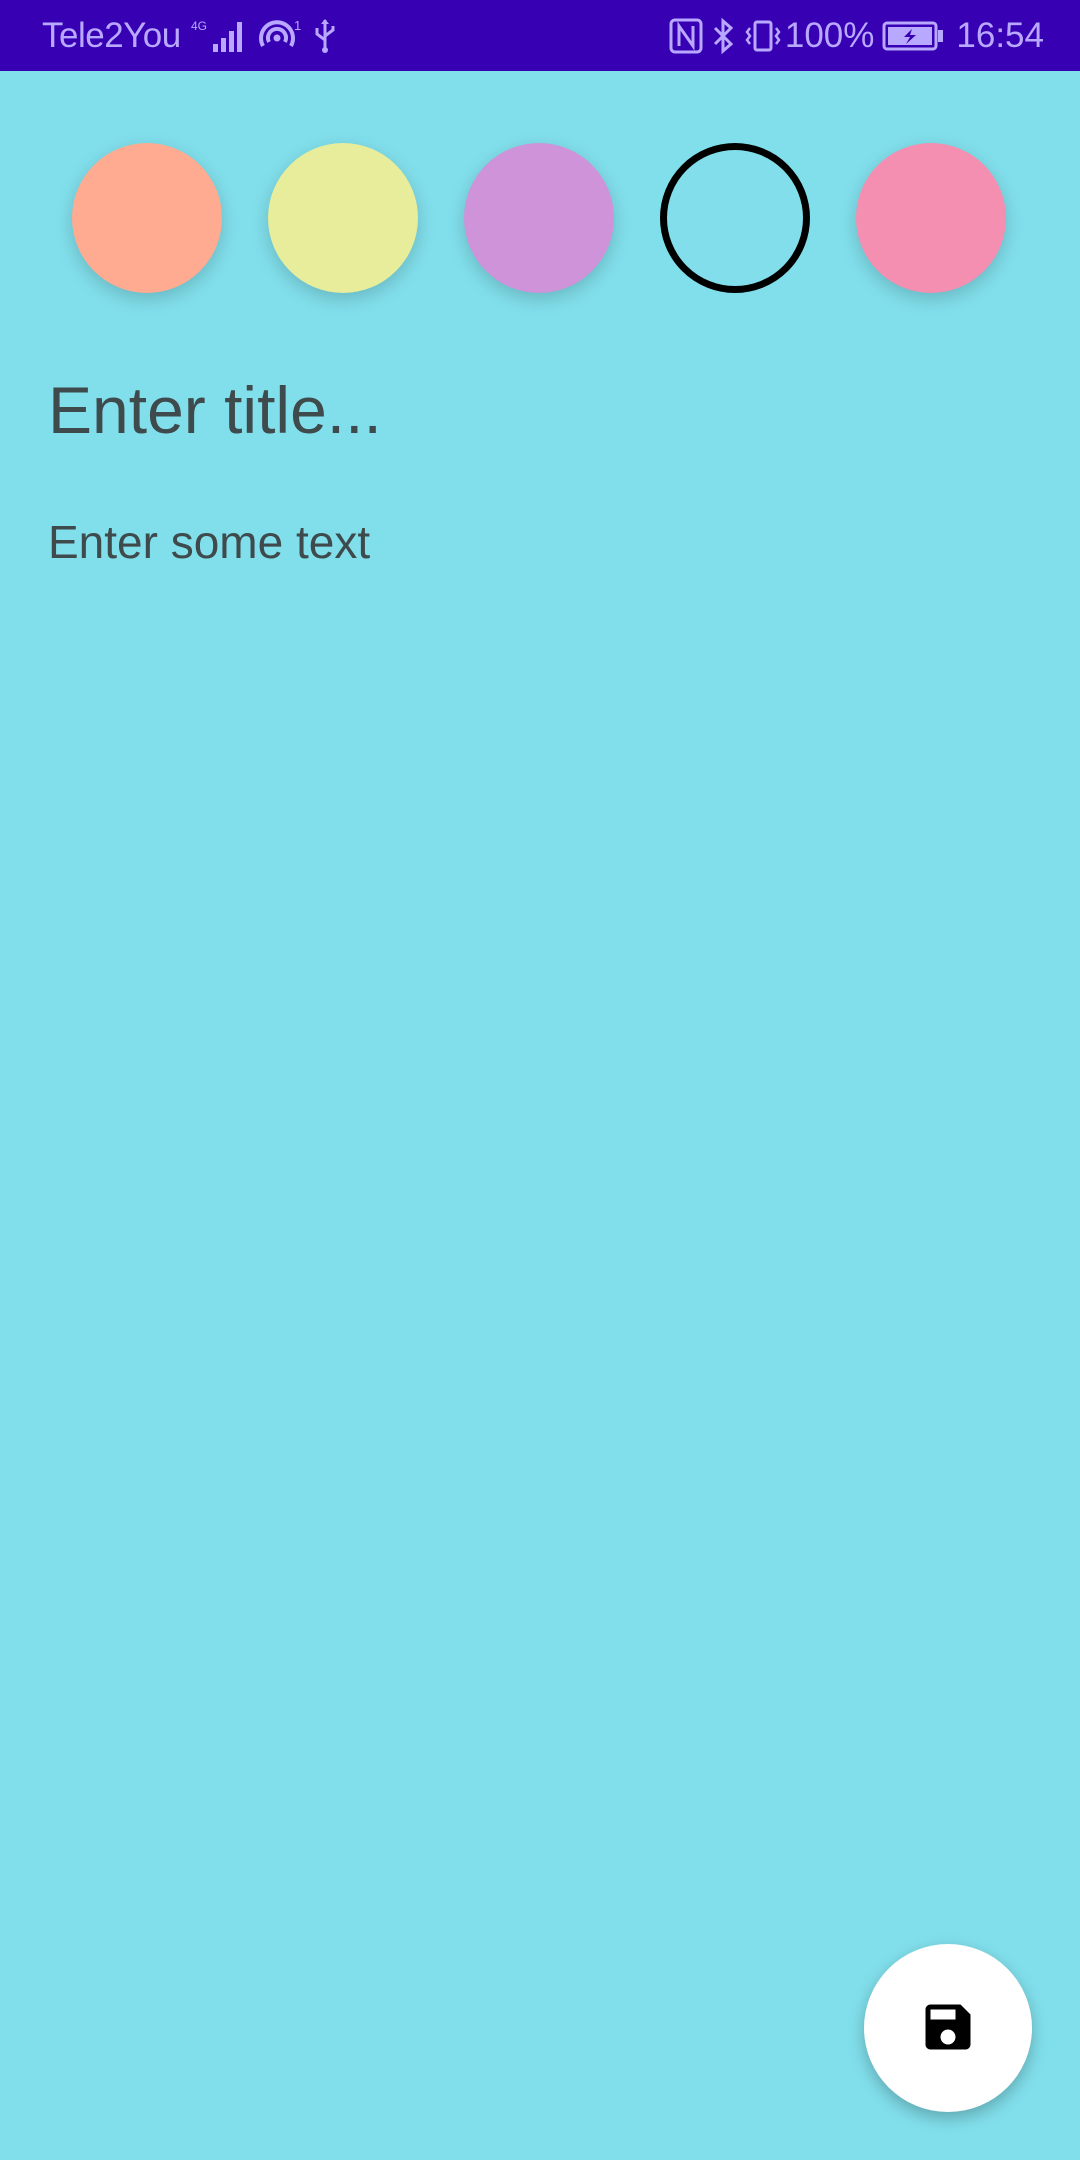 The image size is (1080, 2160). What do you see at coordinates (111, 35) in the screenshot?
I see `carrier-name: Tele2You` at bounding box center [111, 35].